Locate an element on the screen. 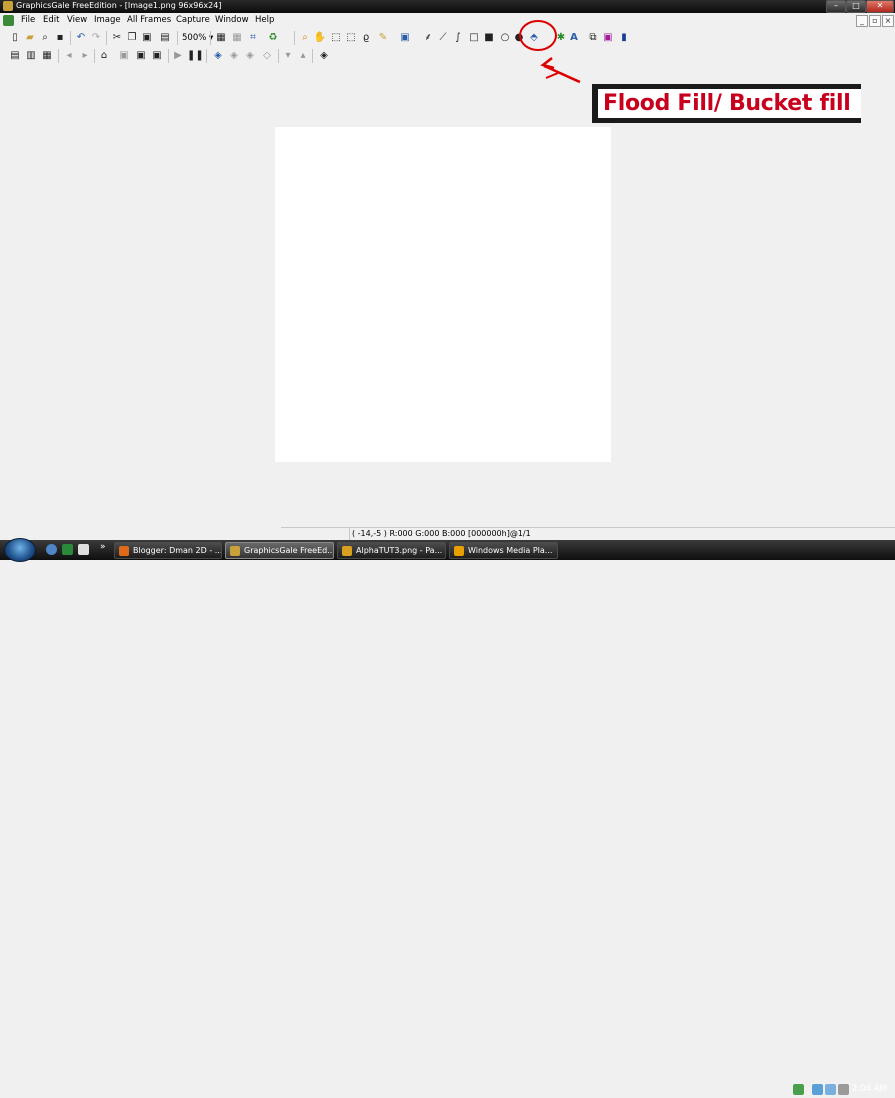 This screenshot has width=895, height=1098. system-tray: 2:04 AM is located at coordinates (842, 1090).